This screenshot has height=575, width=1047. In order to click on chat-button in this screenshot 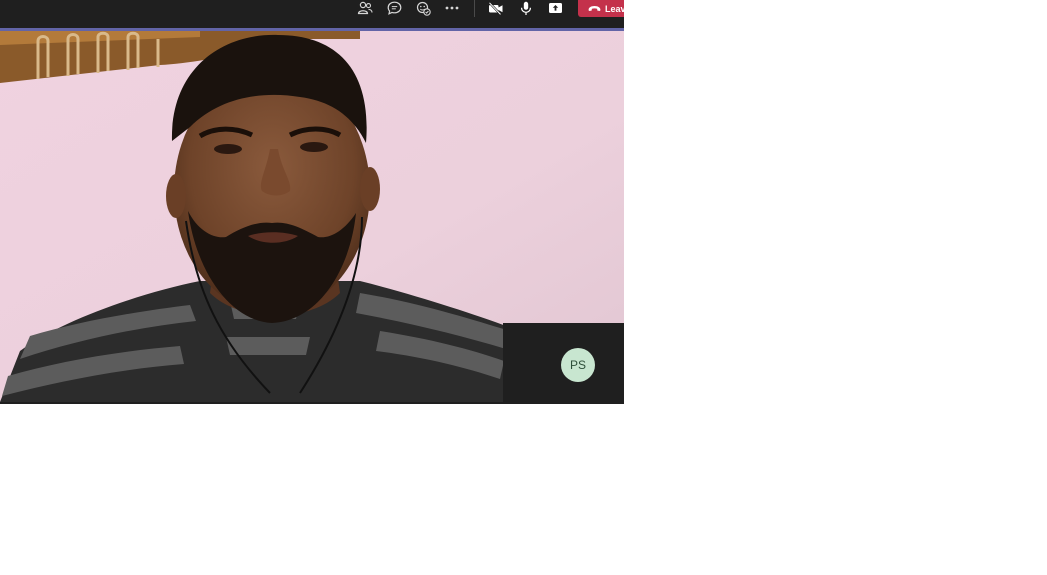, I will do `click(394, 8)`.